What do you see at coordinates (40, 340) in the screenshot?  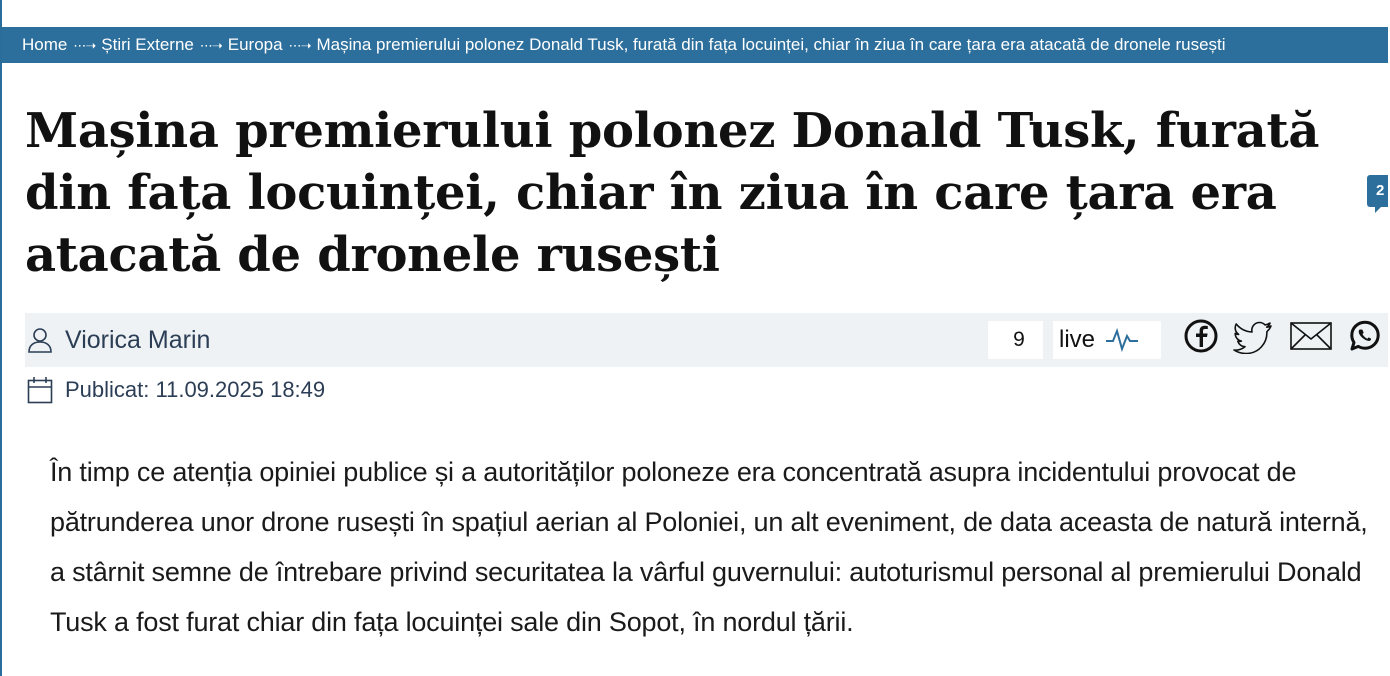 I see `user-icon` at bounding box center [40, 340].